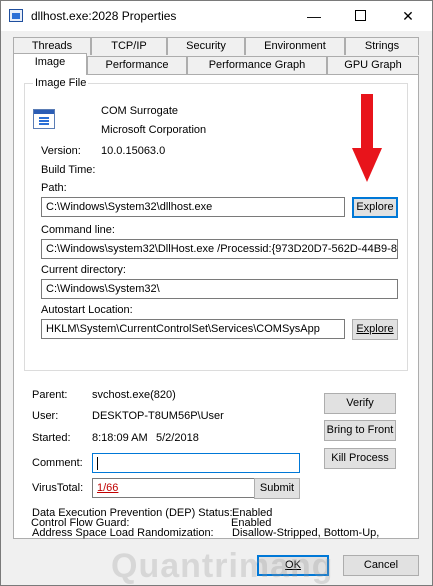  I want to click on command-line-label: Command line:, so click(78, 230).